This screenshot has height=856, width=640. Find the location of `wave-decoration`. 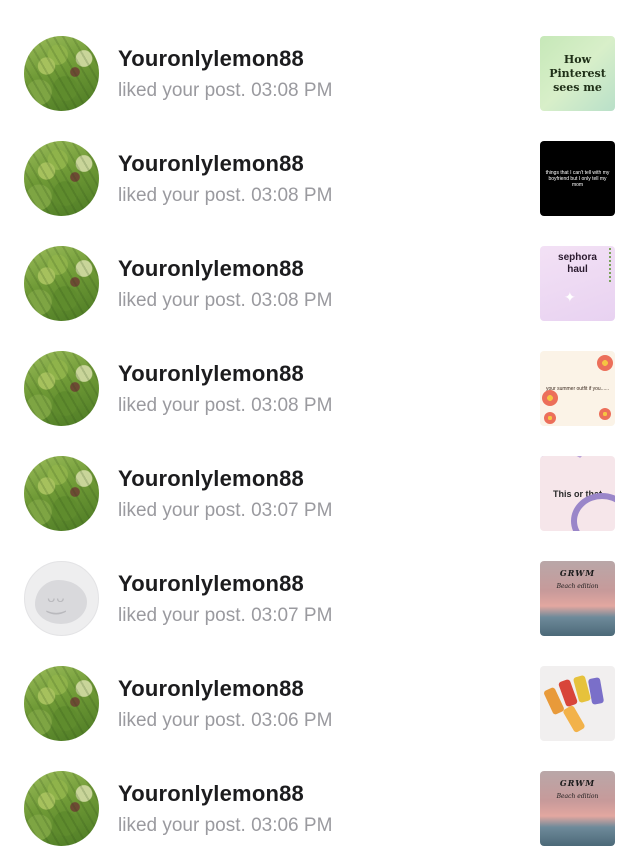

wave-decoration is located at coordinates (565, 469).